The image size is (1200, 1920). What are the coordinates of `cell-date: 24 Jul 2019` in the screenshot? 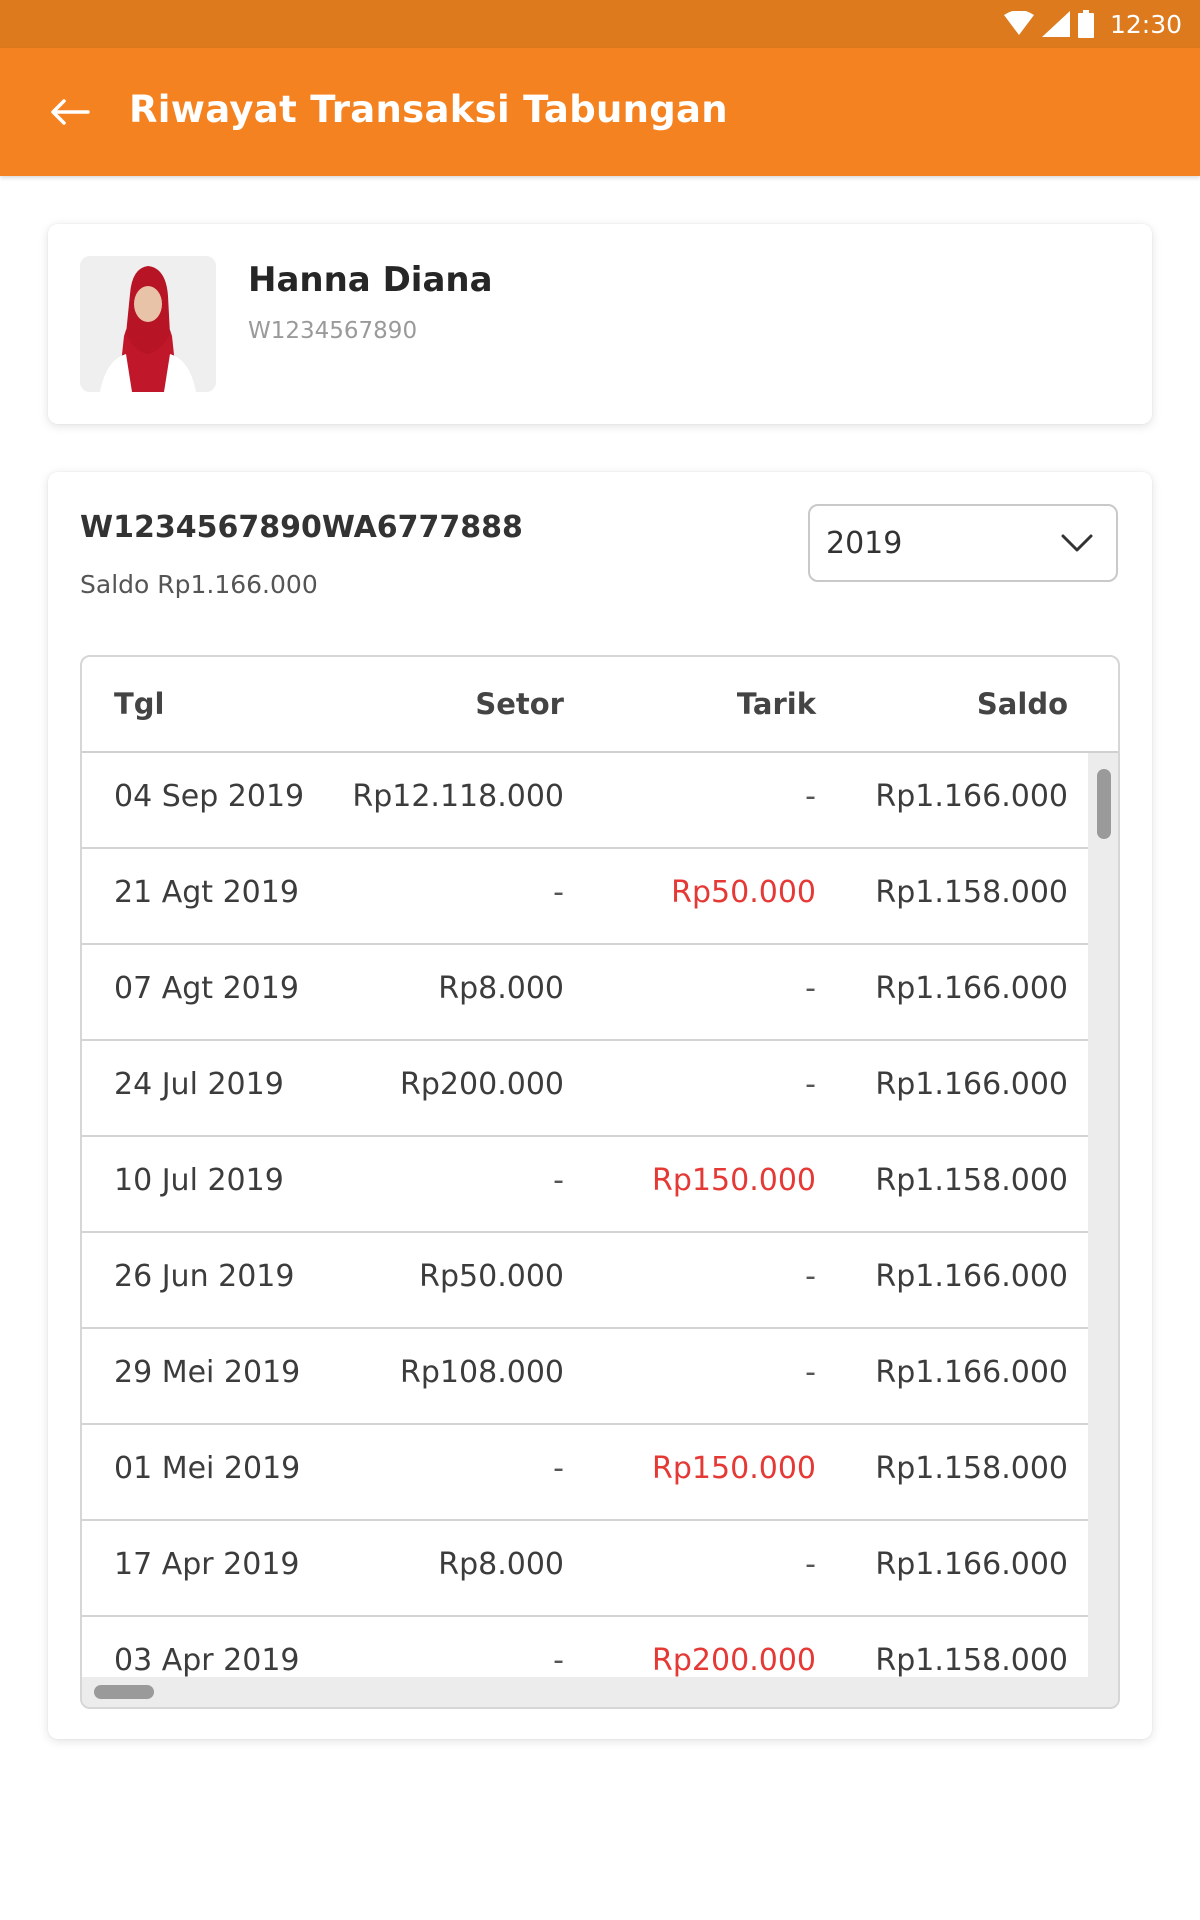 It's located at (199, 1084).